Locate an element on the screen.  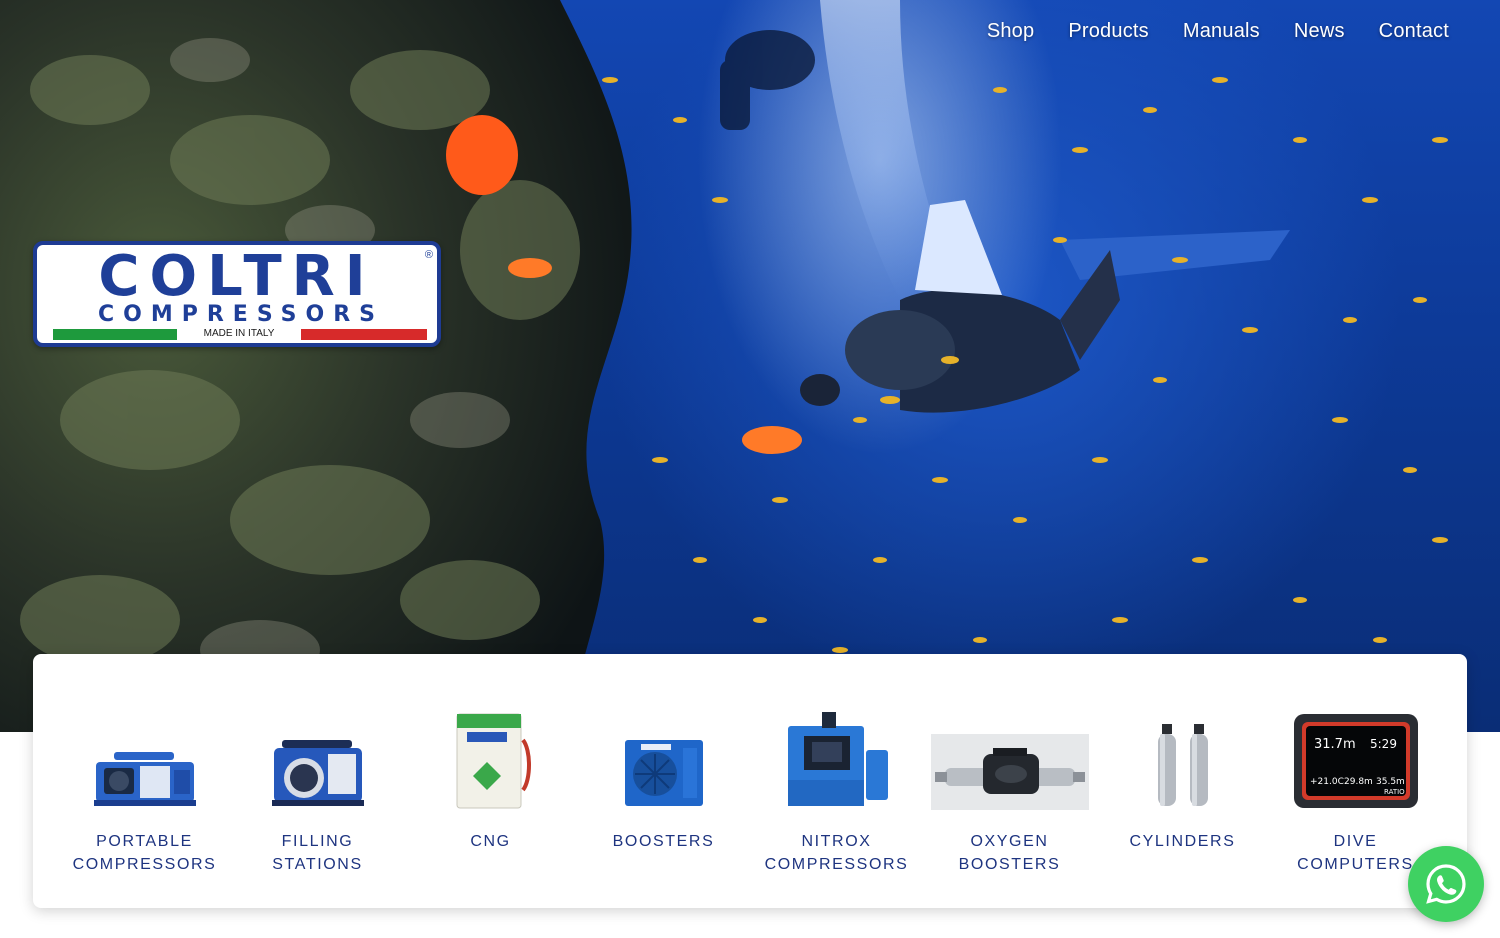
nav-news: News is located at coordinates (1319, 31).